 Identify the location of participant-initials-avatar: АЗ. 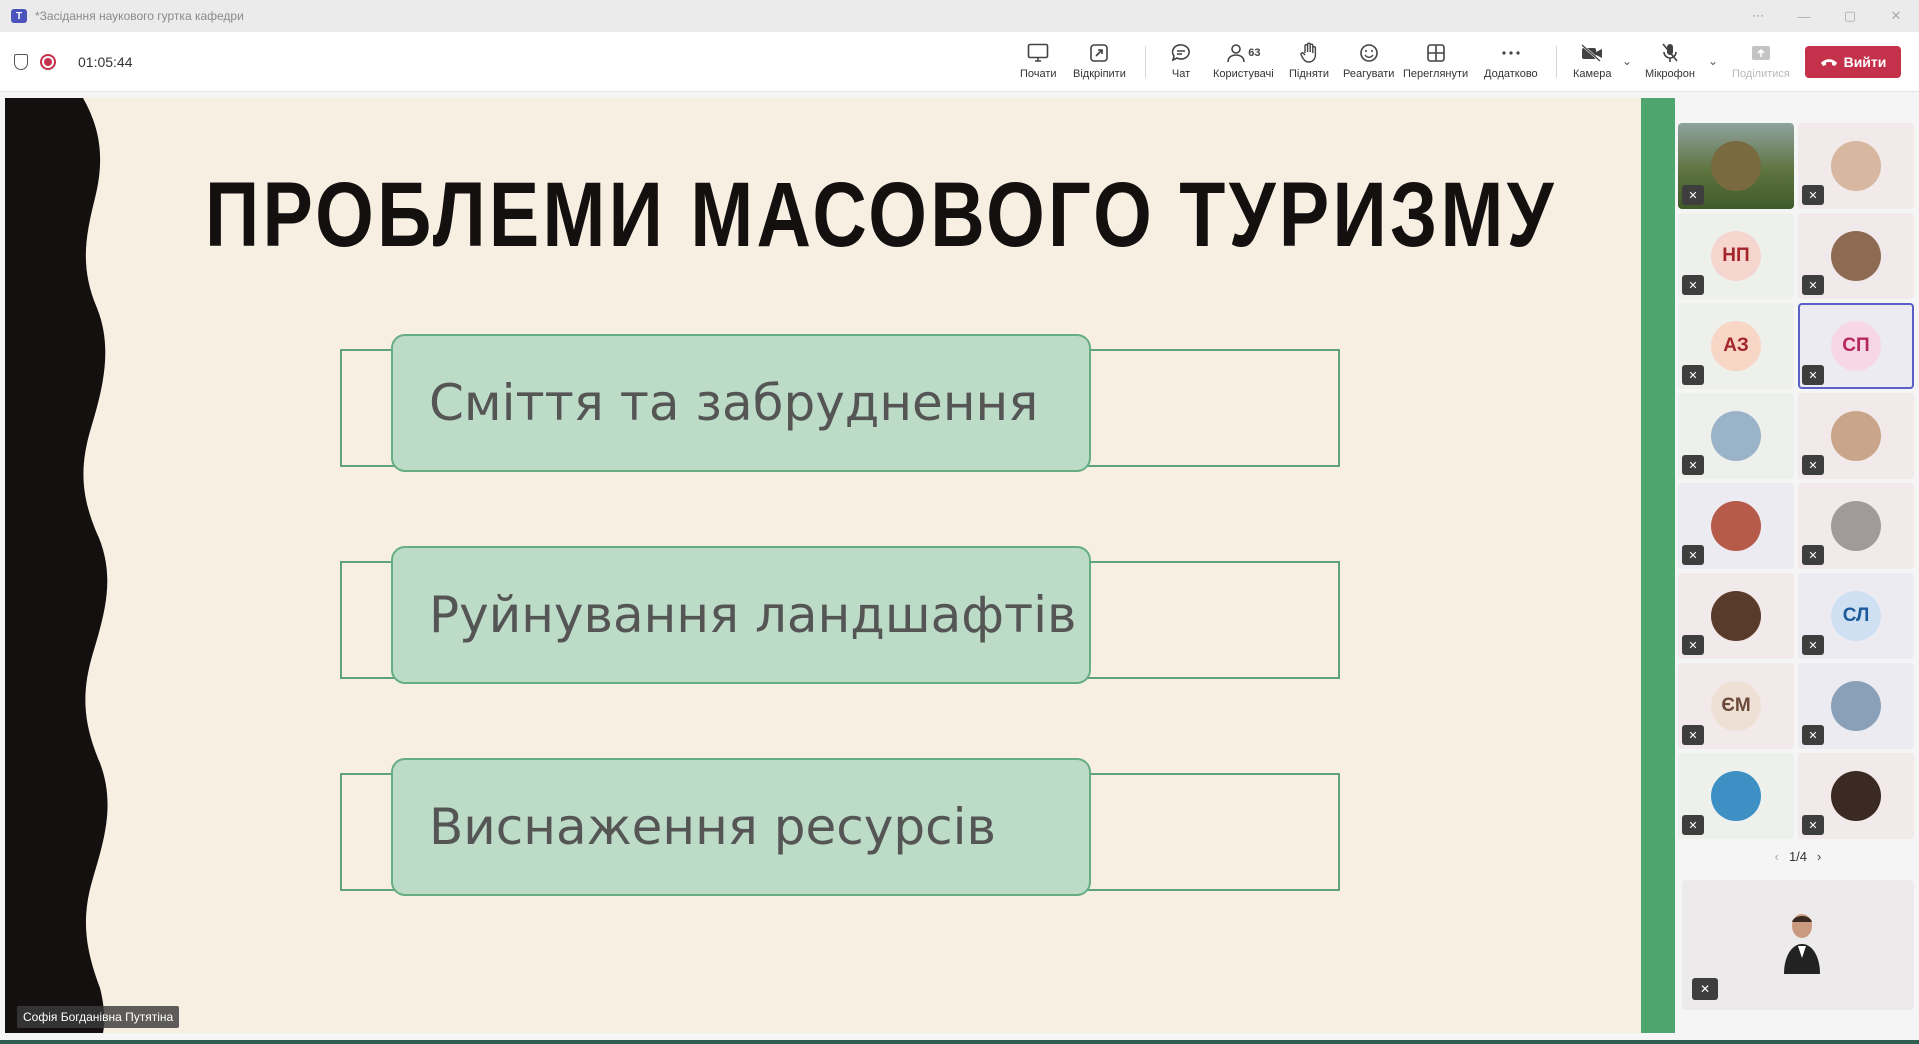
(1736, 346).